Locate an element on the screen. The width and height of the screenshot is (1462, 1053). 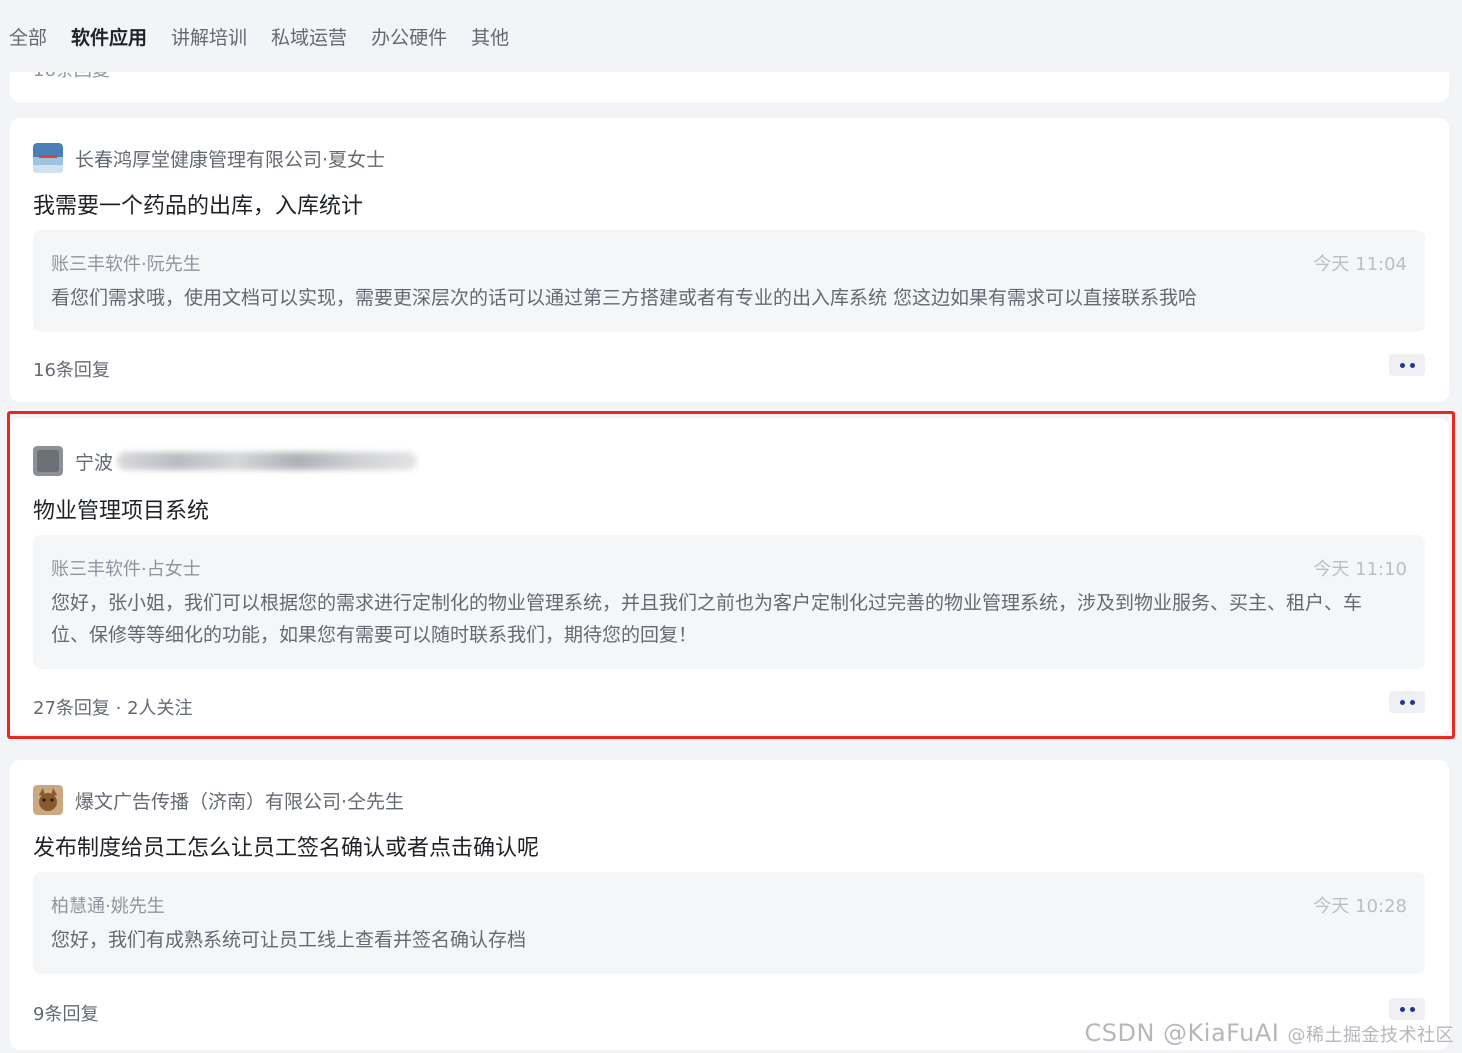
author-name: 长春鸿厚堂健康管理有限公司·夏女士 is located at coordinates (230, 159).